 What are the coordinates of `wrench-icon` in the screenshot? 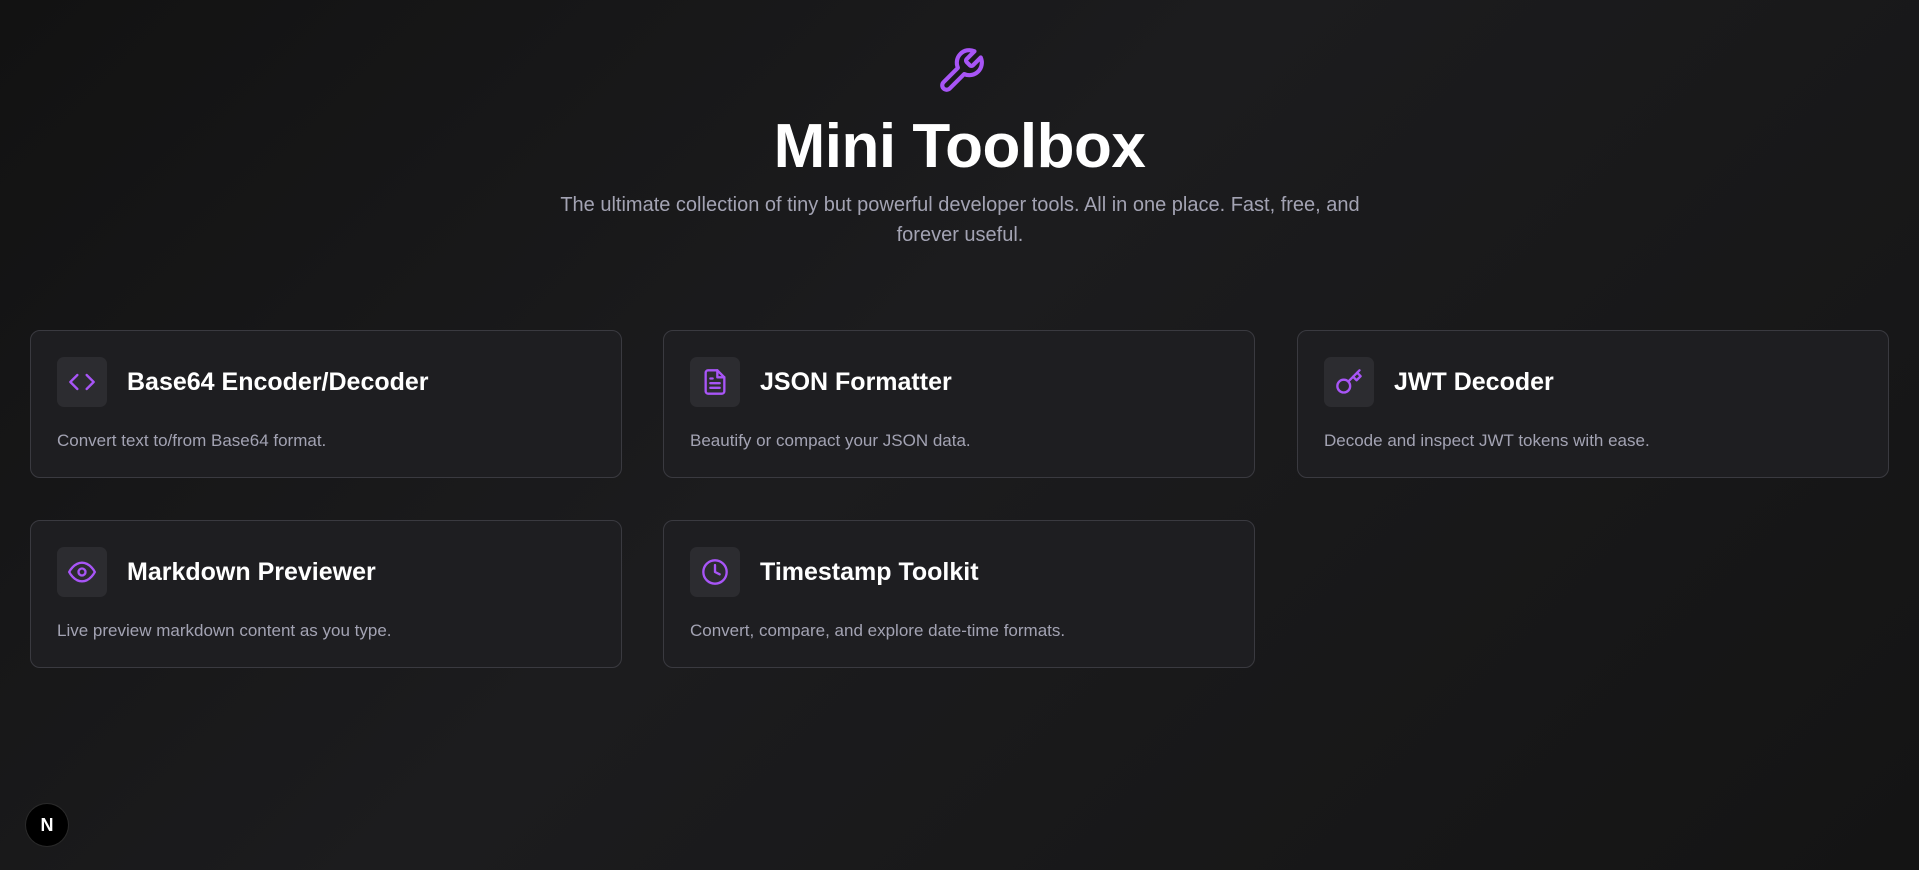 It's located at (961, 71).